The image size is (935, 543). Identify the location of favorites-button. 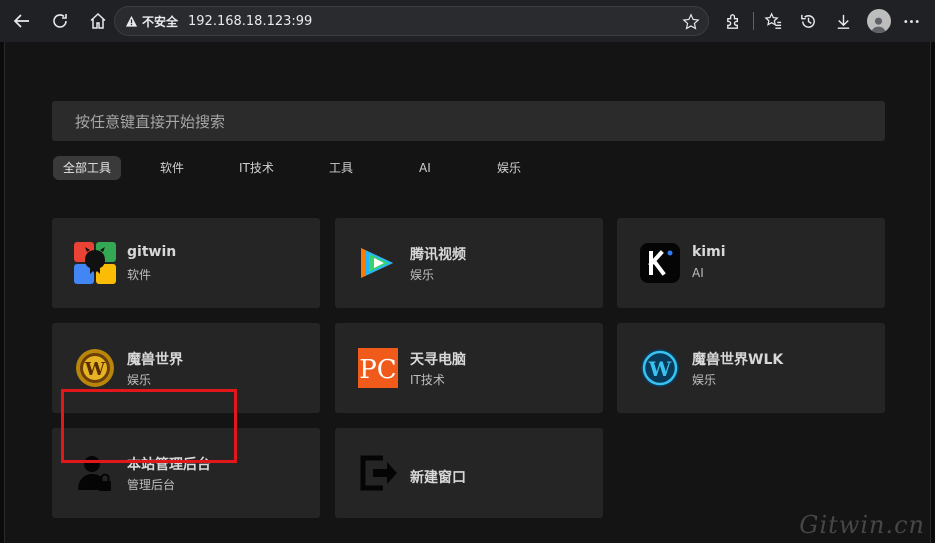
(773, 21).